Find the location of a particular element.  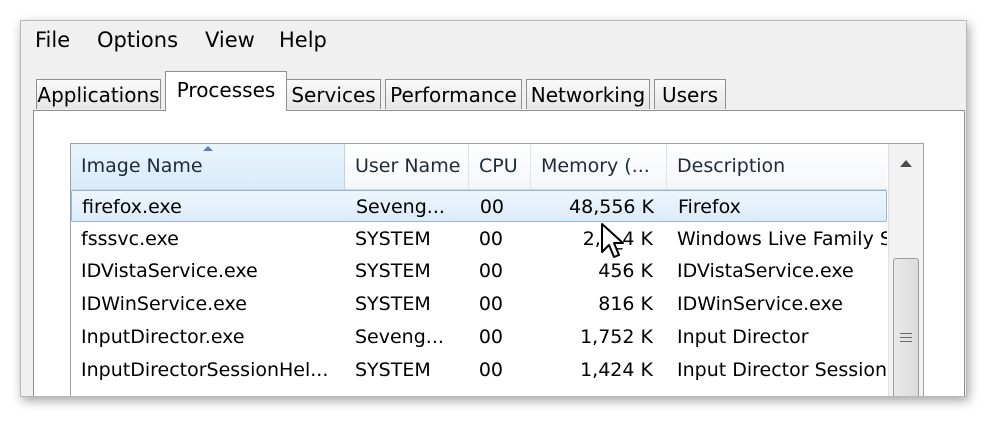

column-header-description: Description is located at coordinates (777, 166).